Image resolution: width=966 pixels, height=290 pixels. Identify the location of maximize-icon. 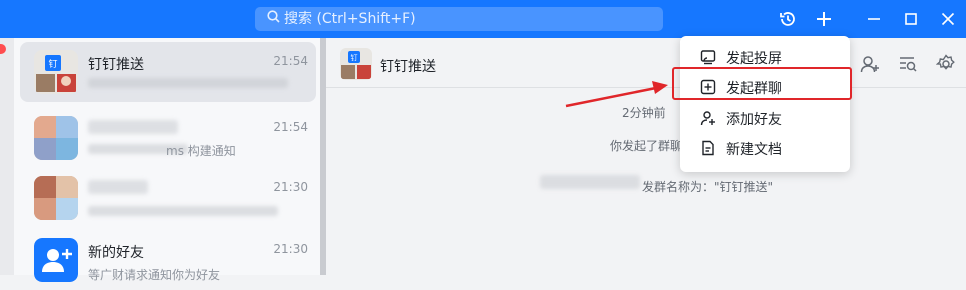
(911, 19).